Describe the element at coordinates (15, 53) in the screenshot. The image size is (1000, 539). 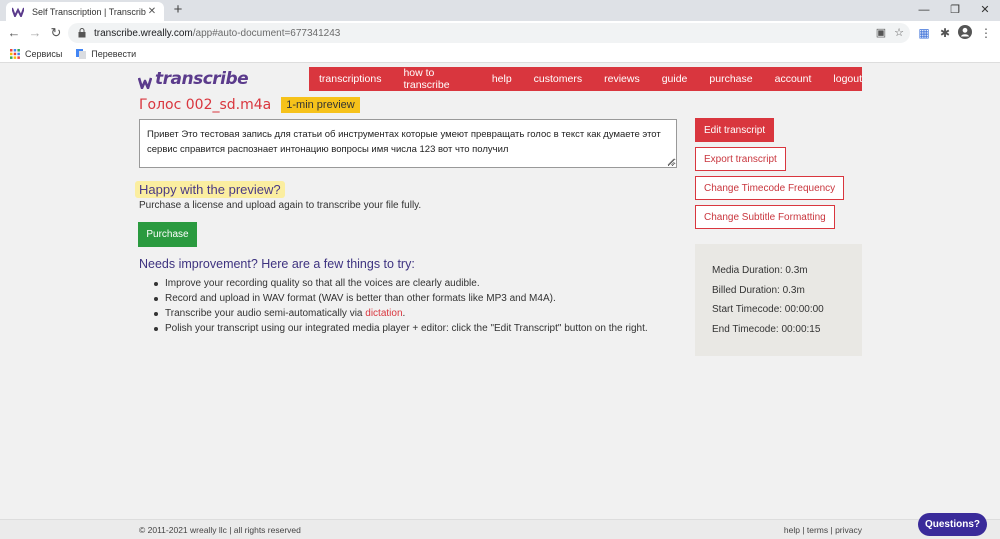
I see `apps-grid-icon` at that location.